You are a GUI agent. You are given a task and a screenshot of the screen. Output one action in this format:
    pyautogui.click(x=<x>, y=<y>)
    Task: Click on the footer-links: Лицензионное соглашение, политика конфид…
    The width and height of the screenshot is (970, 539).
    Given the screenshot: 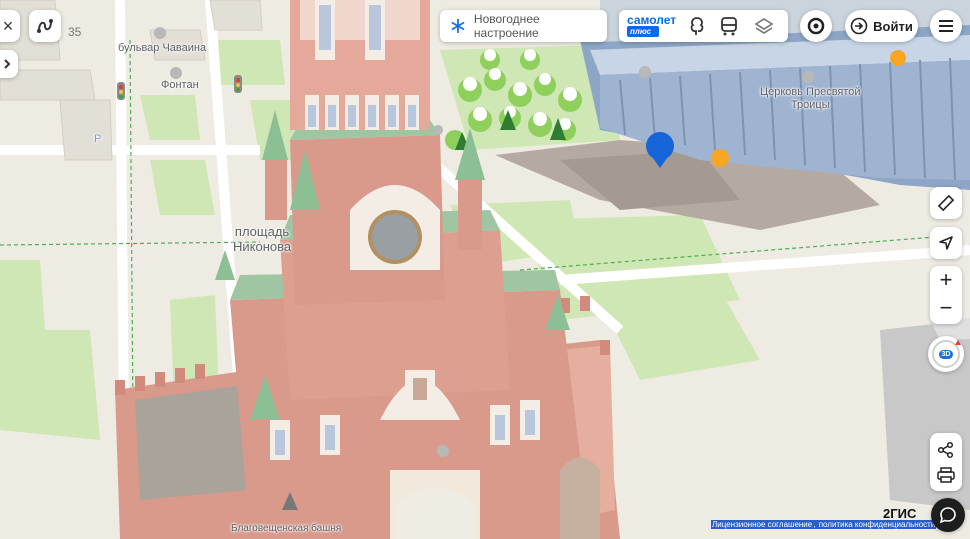 What is the action you would take?
    pyautogui.click(x=824, y=524)
    